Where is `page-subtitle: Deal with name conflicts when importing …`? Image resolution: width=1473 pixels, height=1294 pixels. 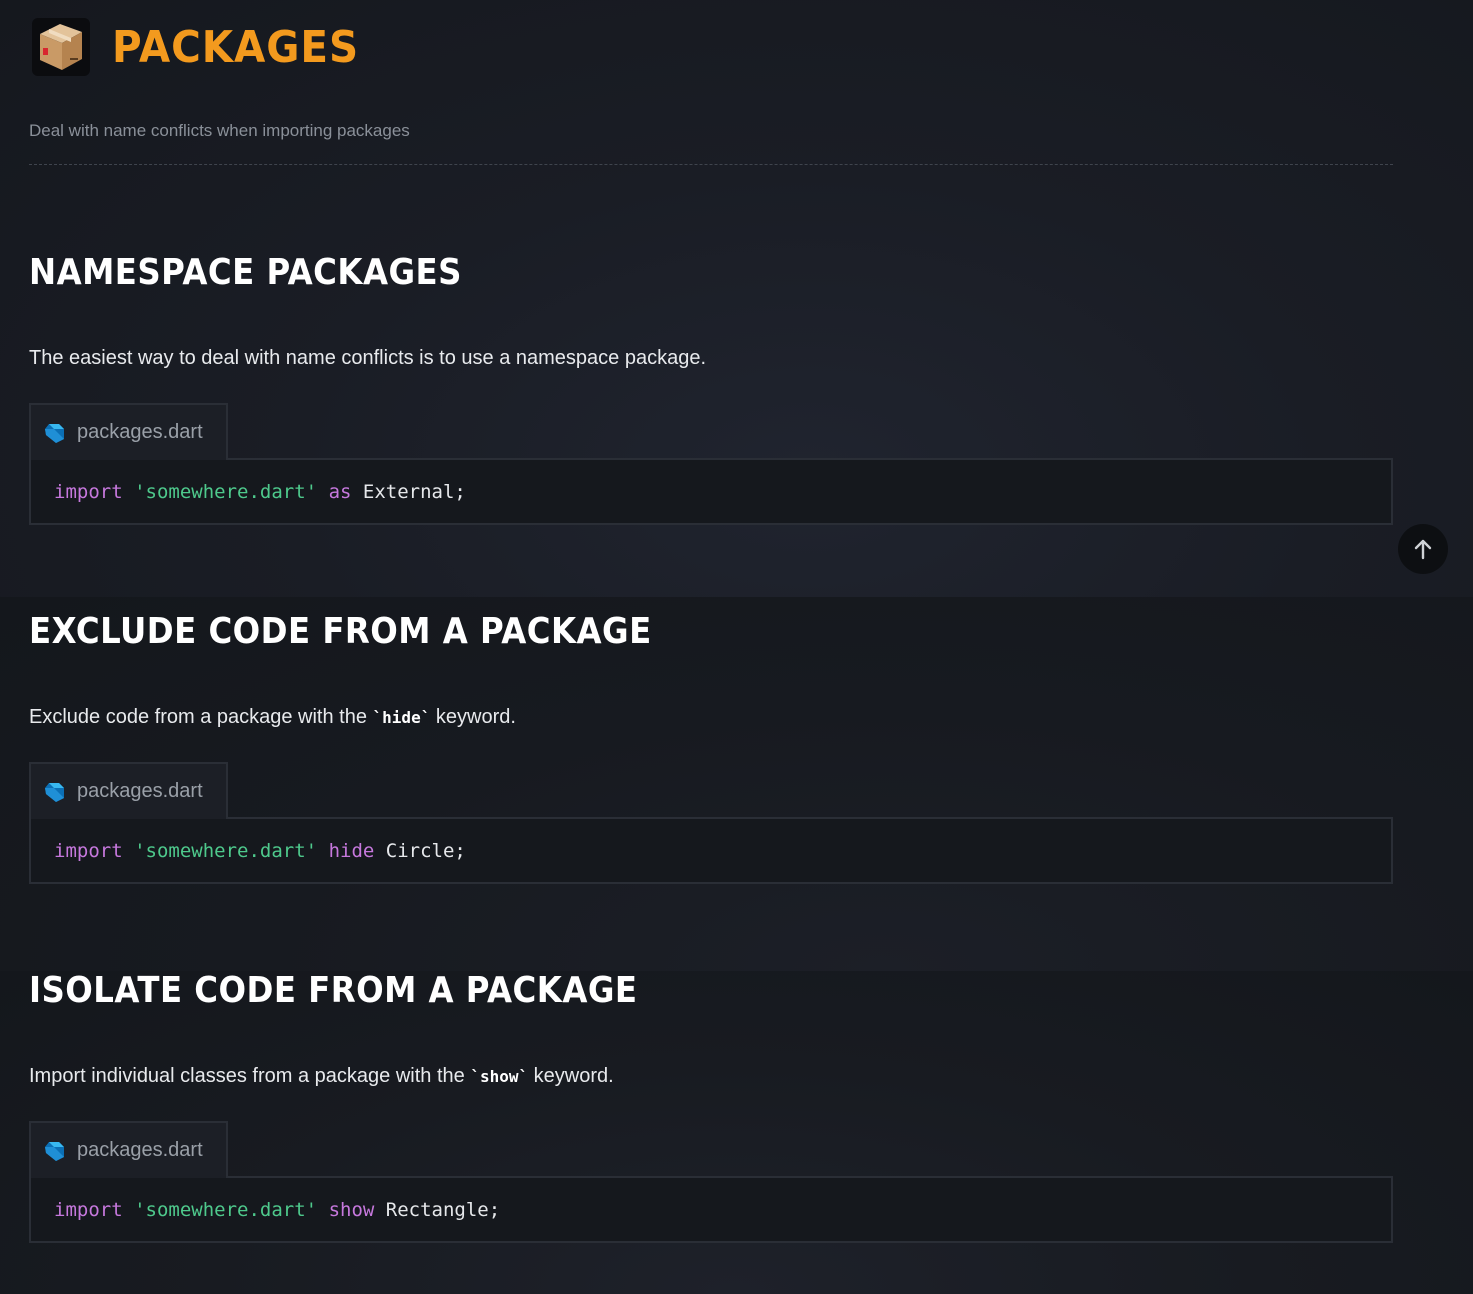 page-subtitle: Deal with name conflicts when importing … is located at coordinates (219, 130).